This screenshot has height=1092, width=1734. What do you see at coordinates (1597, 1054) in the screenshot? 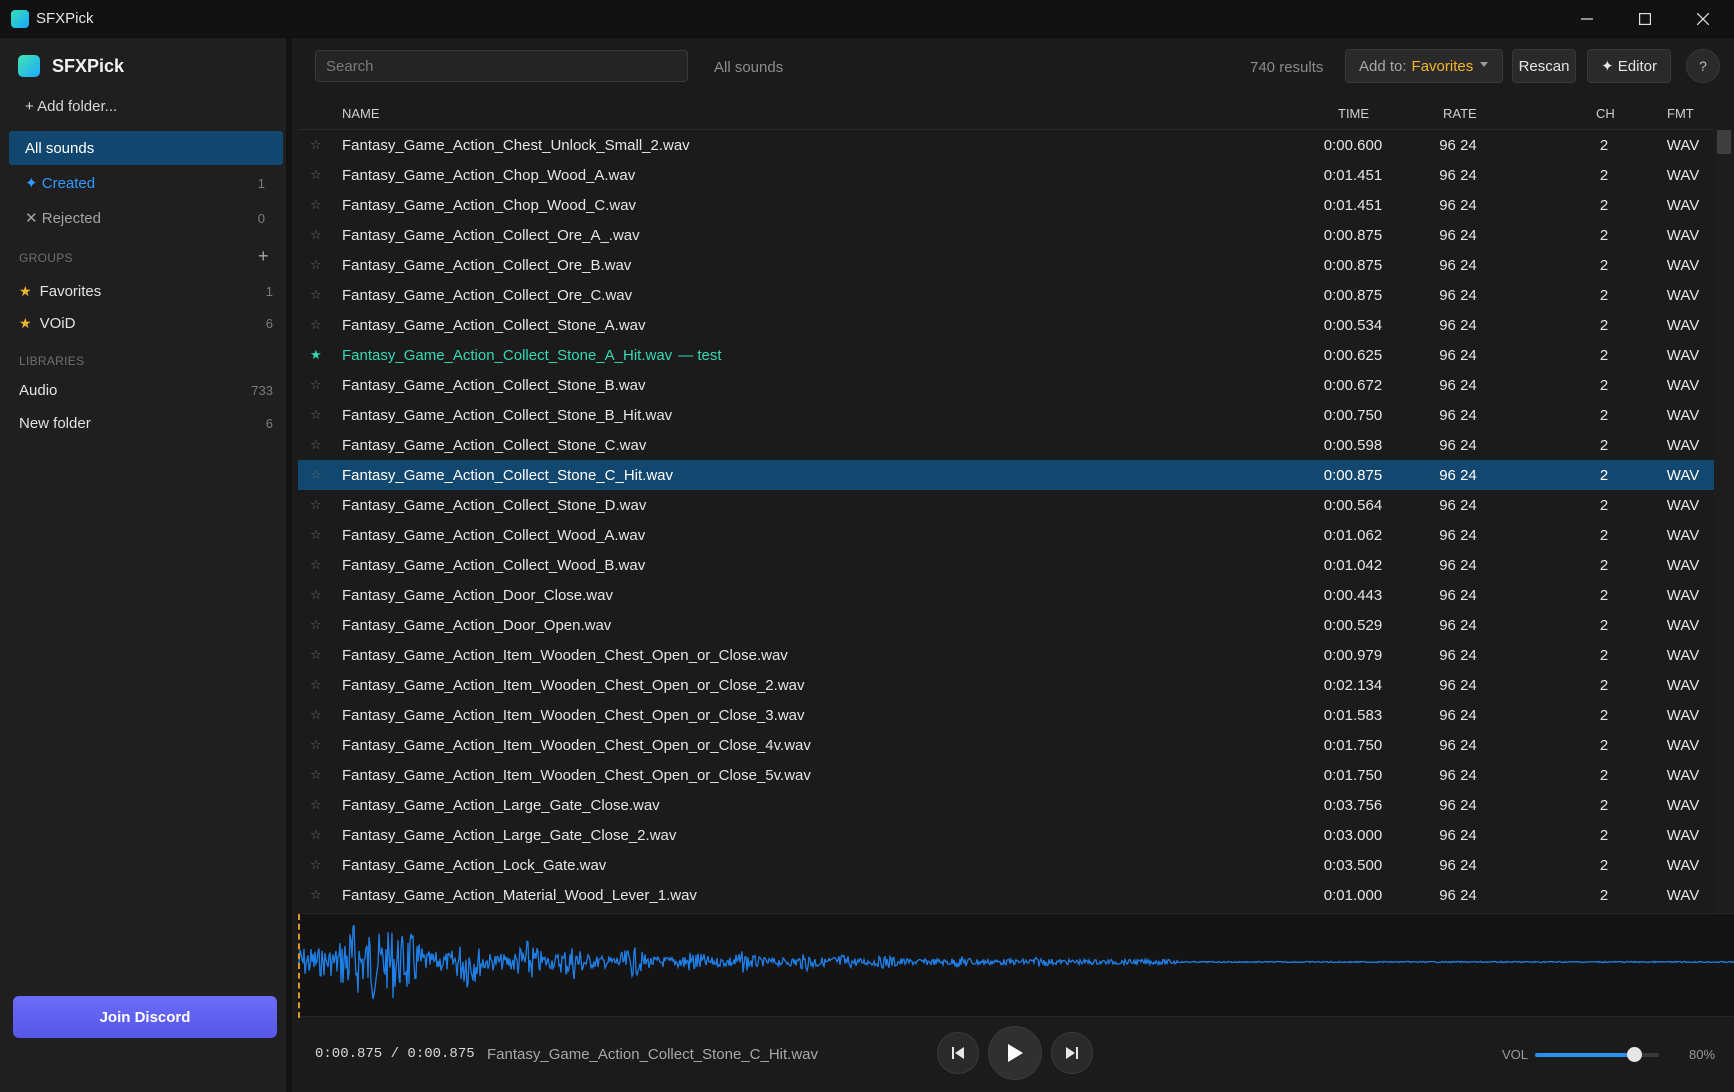
I see `volume-slider` at bounding box center [1597, 1054].